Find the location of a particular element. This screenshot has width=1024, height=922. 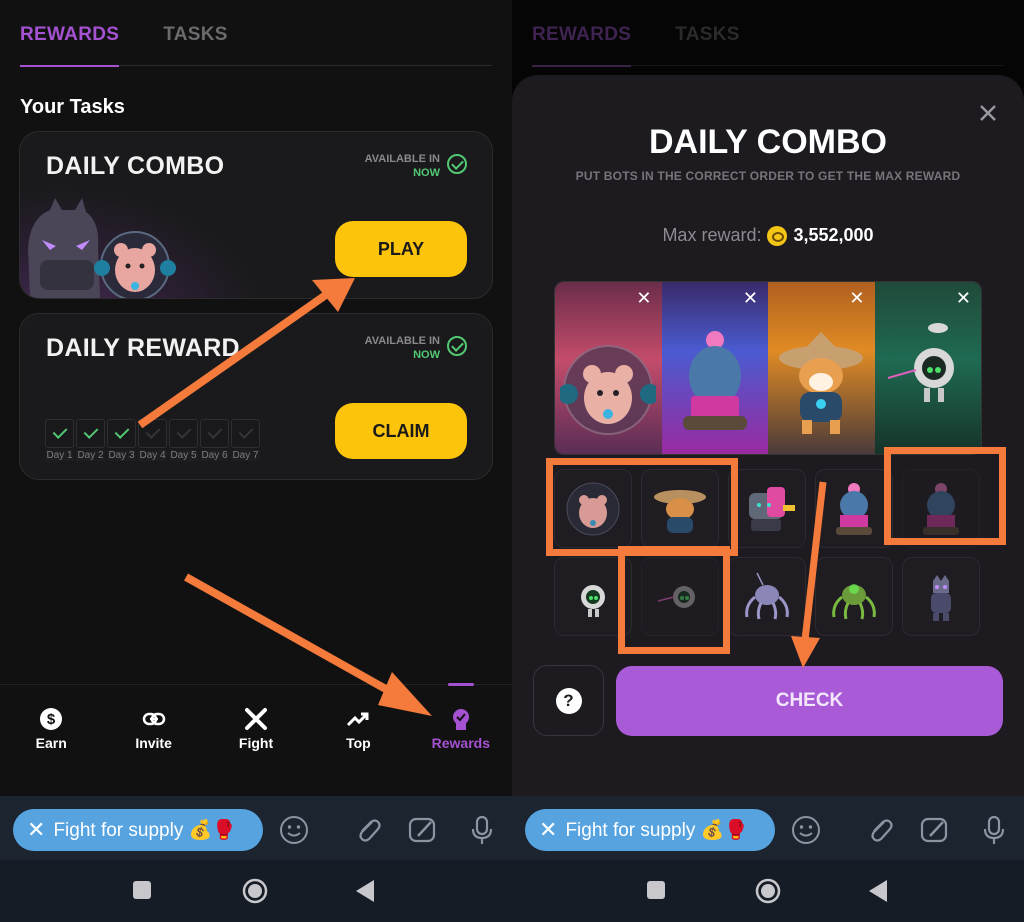

day-item: Day 5 is located at coordinates (183, 440).